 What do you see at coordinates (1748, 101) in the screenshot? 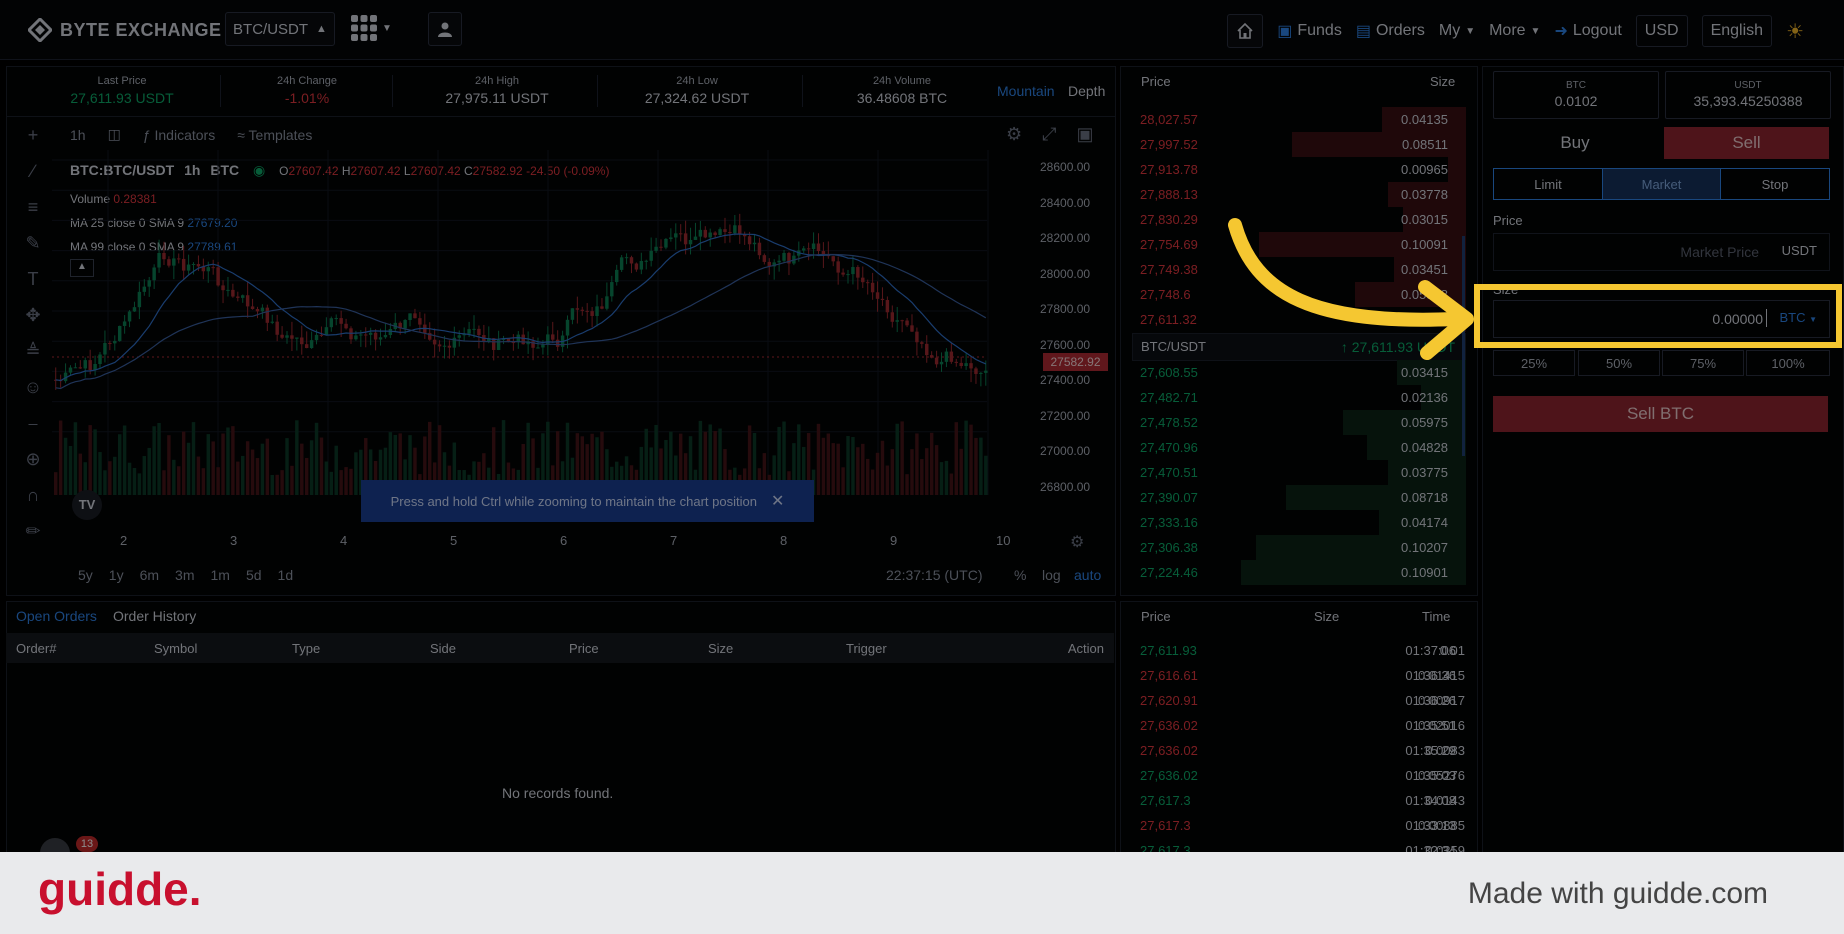
I see `balance-value: 35,393.45250388` at bounding box center [1748, 101].